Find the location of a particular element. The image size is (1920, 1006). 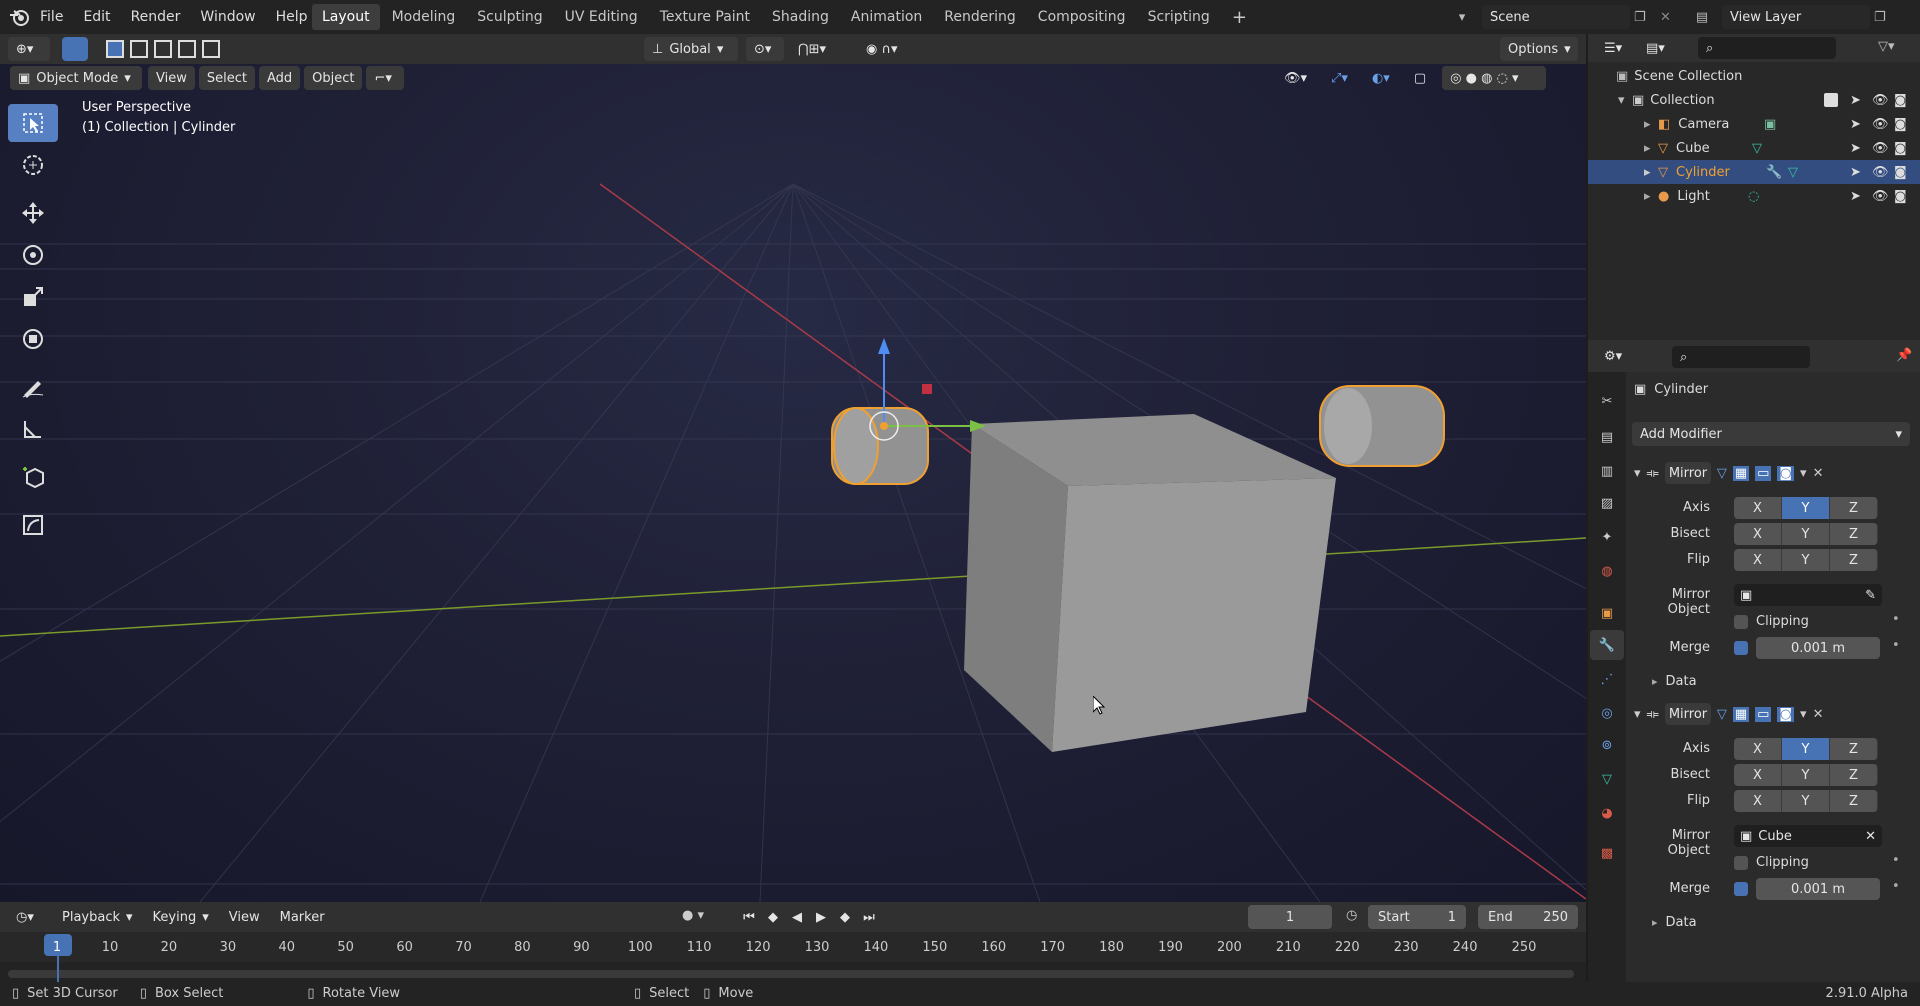

viewport-toggle-icon: ▭ is located at coordinates (1763, 714).